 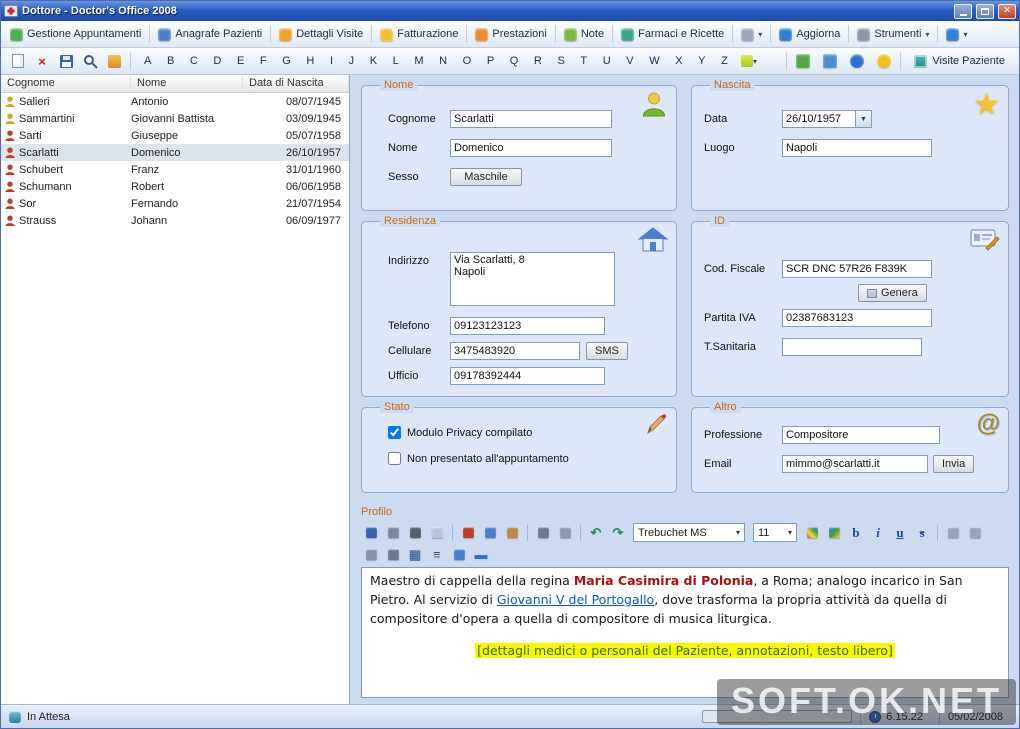 What do you see at coordinates (331, 61) in the screenshot?
I see `letter-button-I: I` at bounding box center [331, 61].